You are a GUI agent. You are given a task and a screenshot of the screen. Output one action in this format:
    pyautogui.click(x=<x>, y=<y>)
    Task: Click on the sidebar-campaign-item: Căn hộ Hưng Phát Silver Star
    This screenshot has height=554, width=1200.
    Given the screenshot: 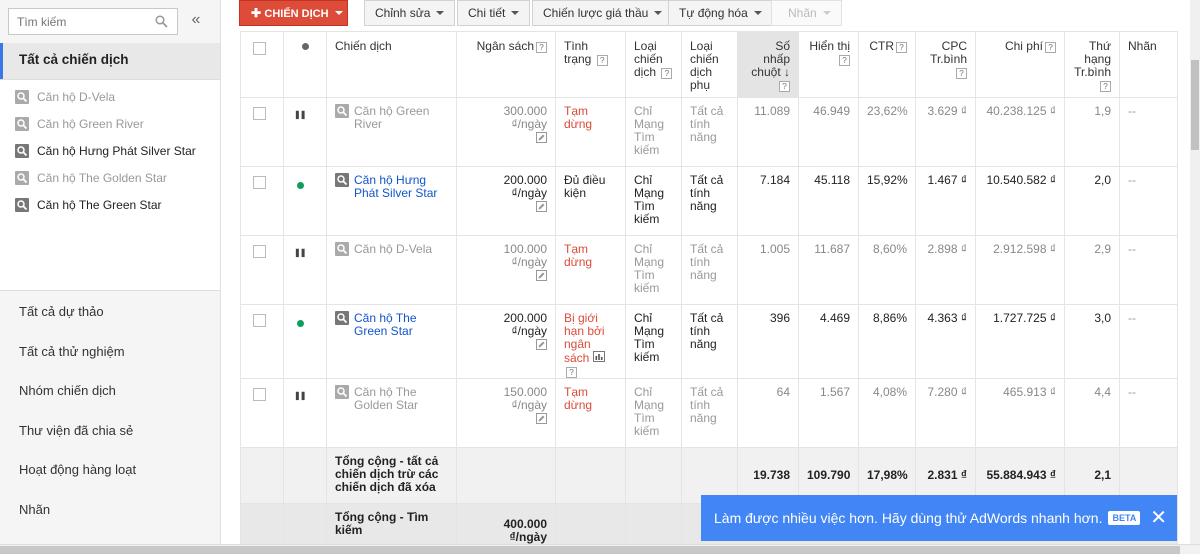 What is the action you would take?
    pyautogui.click(x=110, y=151)
    